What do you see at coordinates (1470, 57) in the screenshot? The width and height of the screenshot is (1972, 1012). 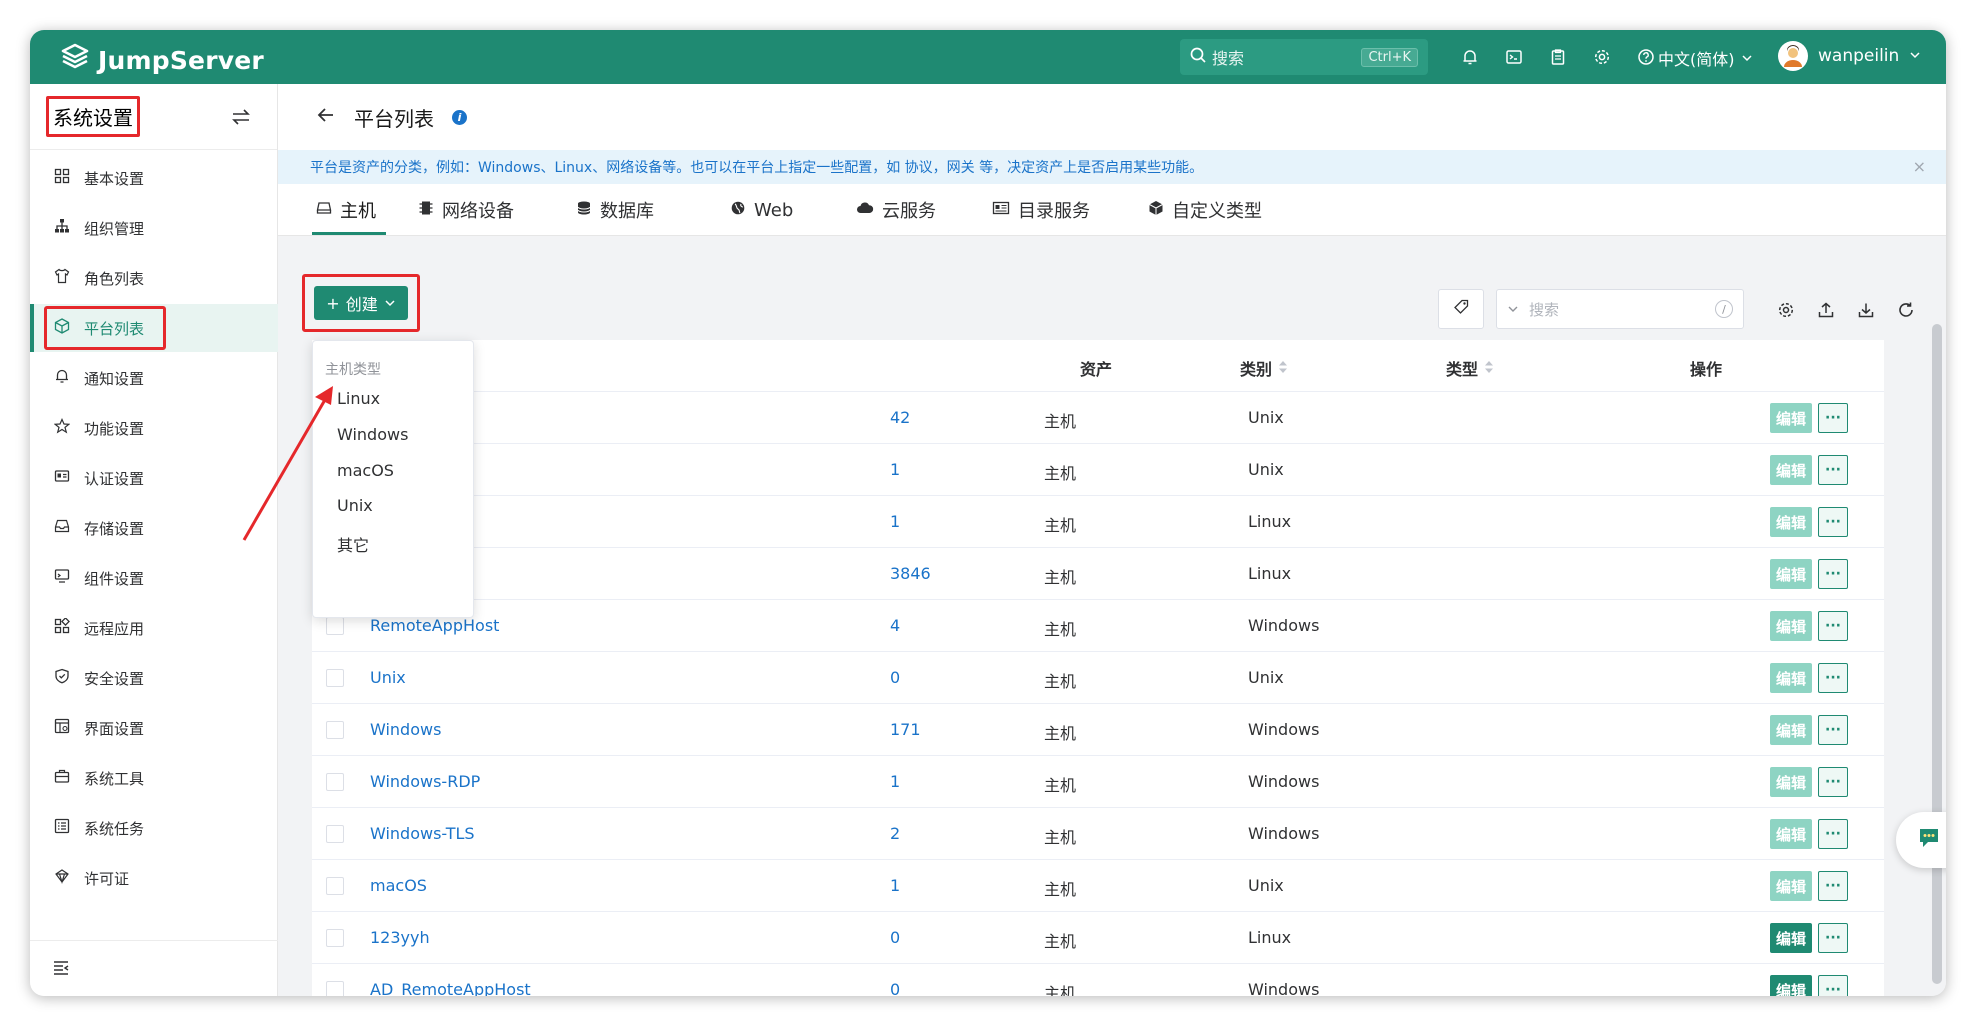 I see `bell-icon` at bounding box center [1470, 57].